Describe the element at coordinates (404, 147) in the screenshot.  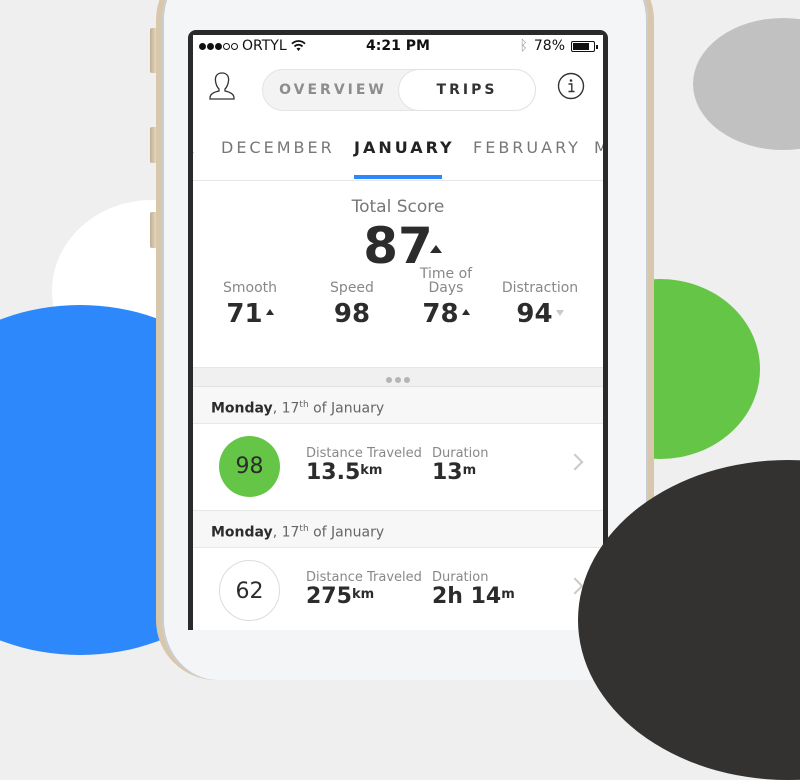
I see `month-tab-january: JANUARY` at that location.